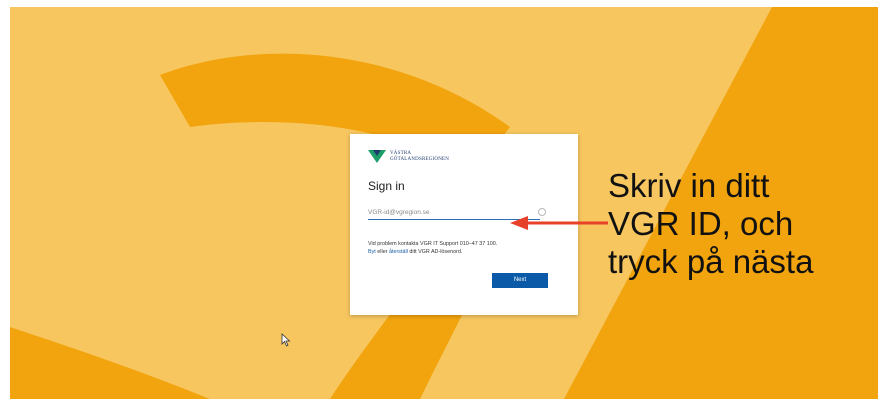 Image resolution: width=890 pixels, height=407 pixels. I want to click on instruction-annotation: Skriv in ditt VGR ID, och tryck på nästa, so click(710, 224).